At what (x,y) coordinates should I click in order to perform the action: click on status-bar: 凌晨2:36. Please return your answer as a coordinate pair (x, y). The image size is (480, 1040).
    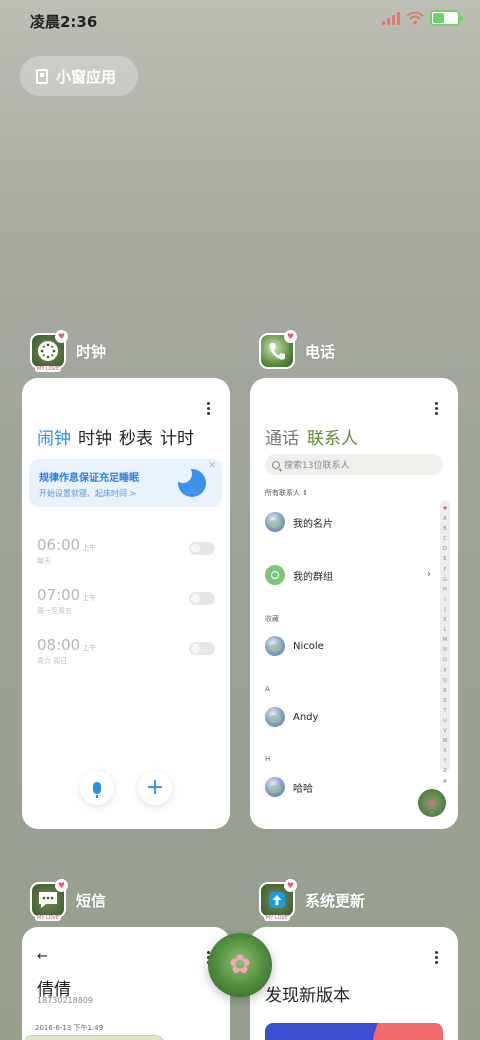
    Looking at the image, I should click on (240, 21).